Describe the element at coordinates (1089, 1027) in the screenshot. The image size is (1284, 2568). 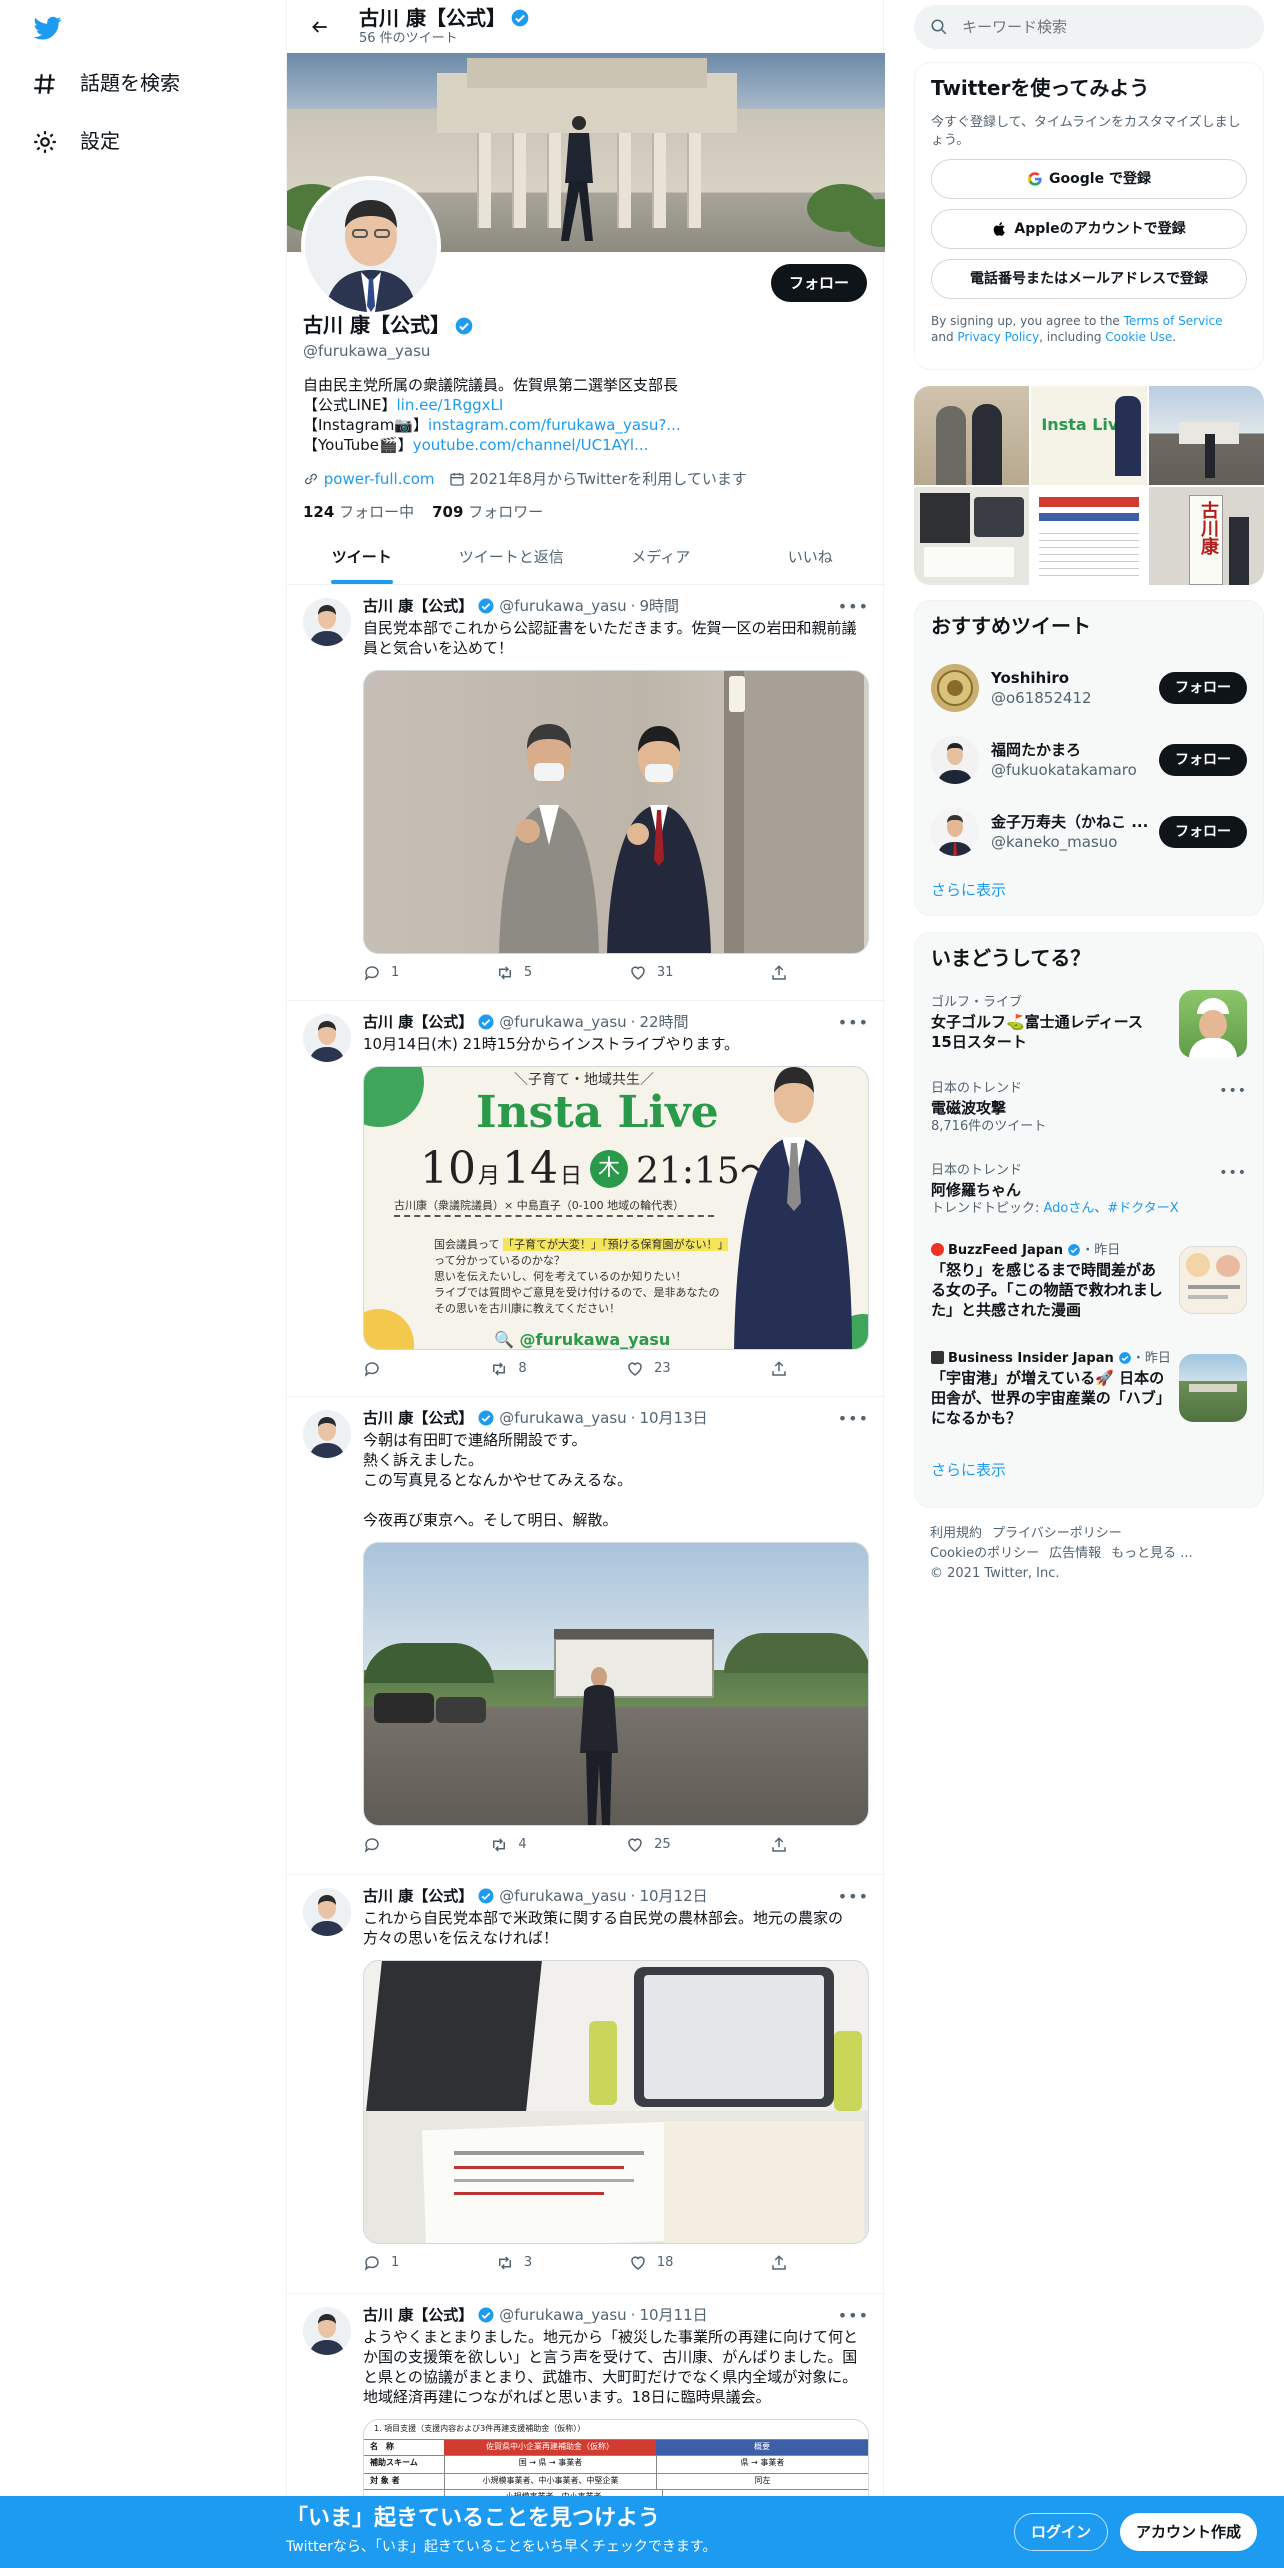
I see `trend-item: ゴルフ・ライブ 女子ゴルフ⛳富士通レディース 15日スタート` at that location.